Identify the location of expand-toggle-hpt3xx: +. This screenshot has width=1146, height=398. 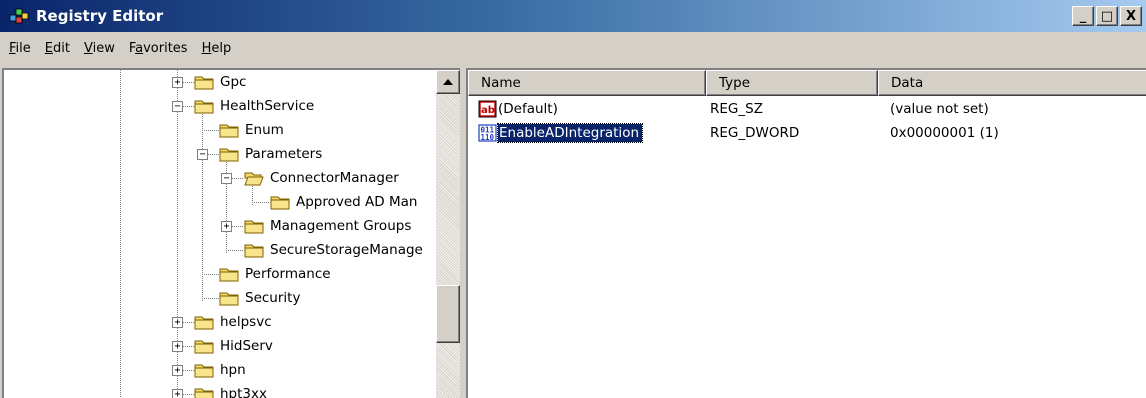
(177, 393).